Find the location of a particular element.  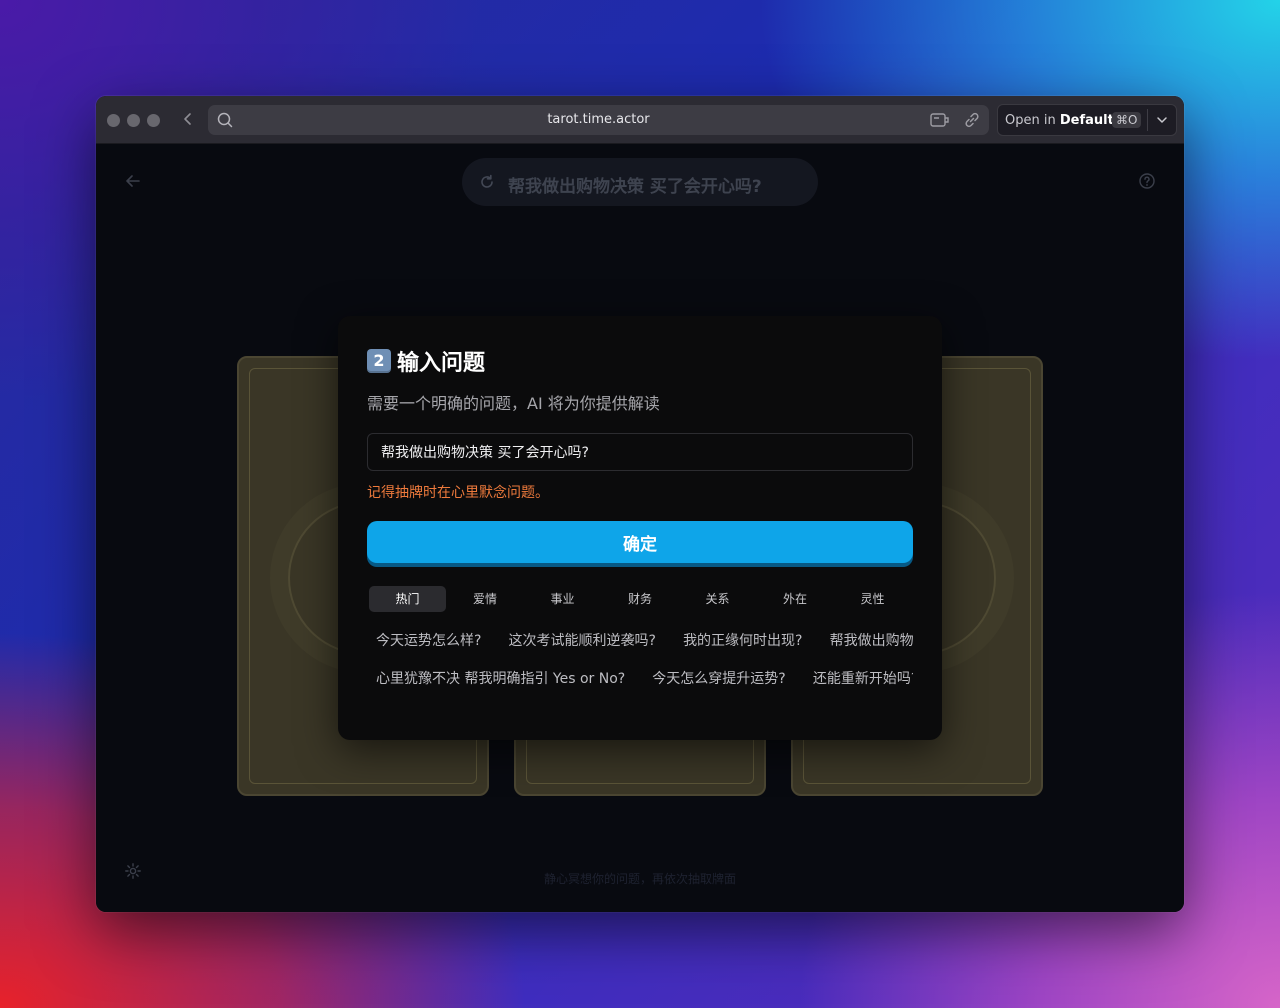

step-number-badge: 2 is located at coordinates (379, 361).